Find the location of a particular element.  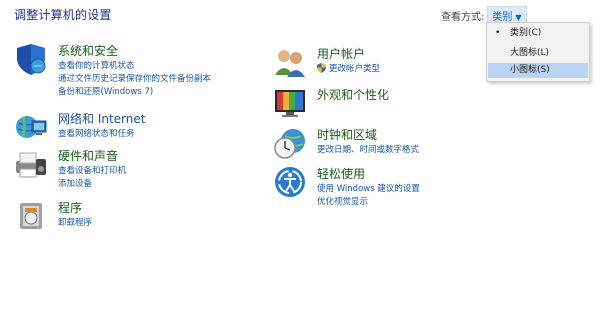

category-ease-of-access: 轻松使用 使用 Windows 建议的设置 优化视觉显示 is located at coordinates (383, 187).